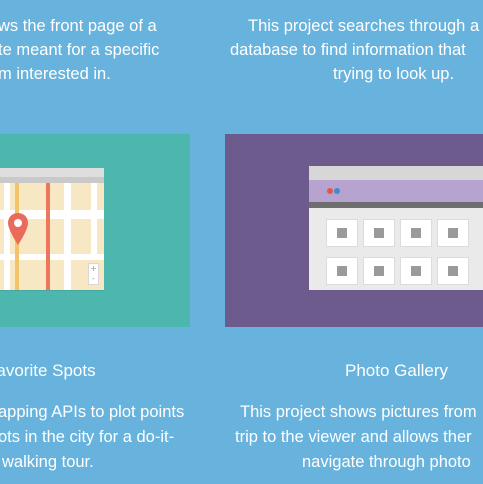 Image resolution: width=483 pixels, height=484 pixels. I want to click on project-description-line: ots in the city for a do-it-, so click(87, 437).